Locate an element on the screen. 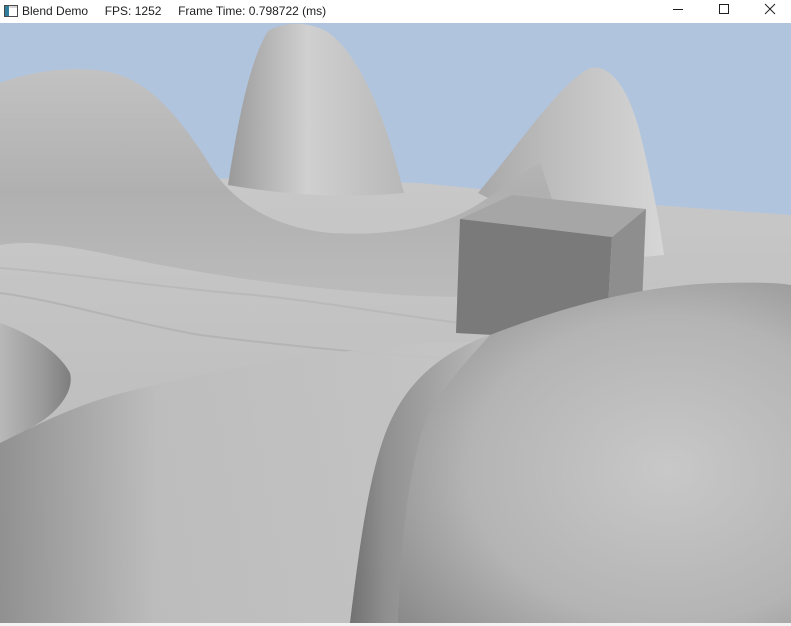 Image resolution: width=791 pixels, height=626 pixels. minimize-button is located at coordinates (678, 8).